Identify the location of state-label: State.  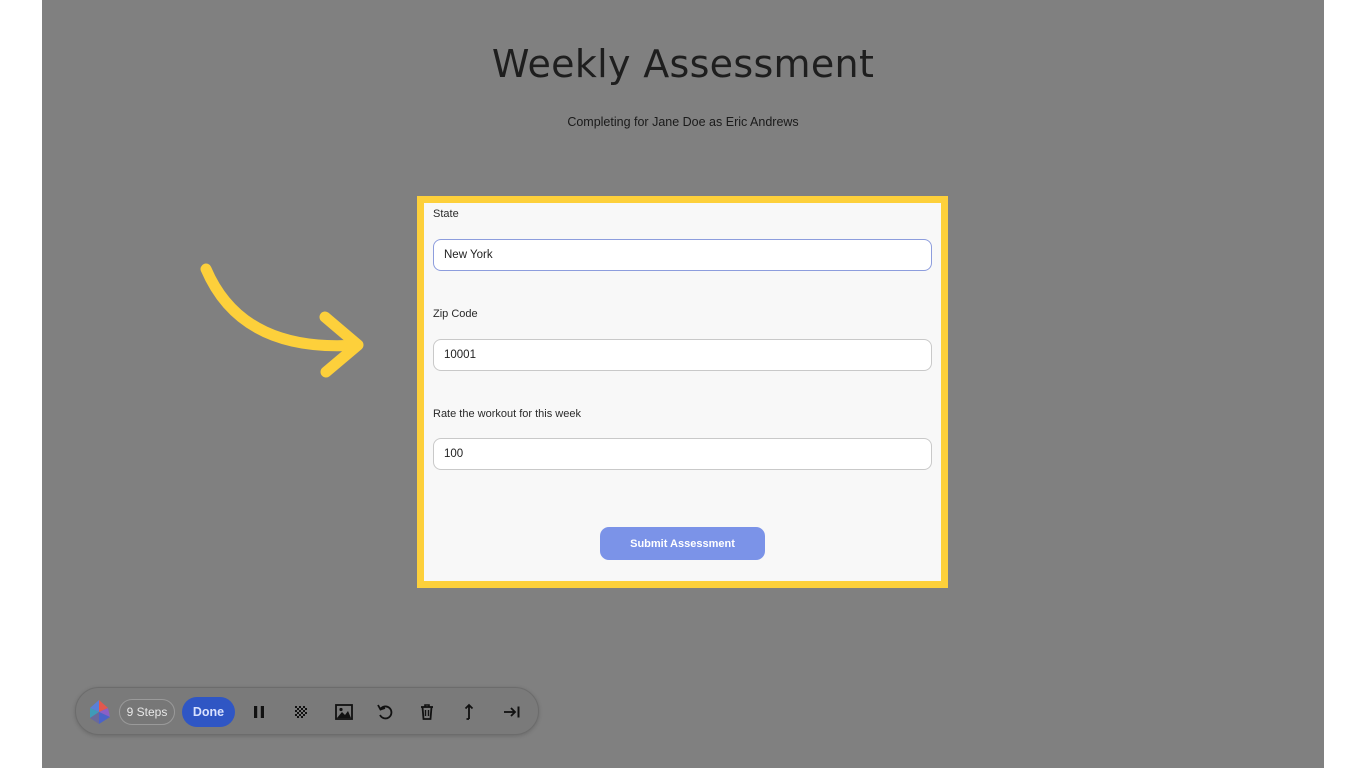
(446, 214).